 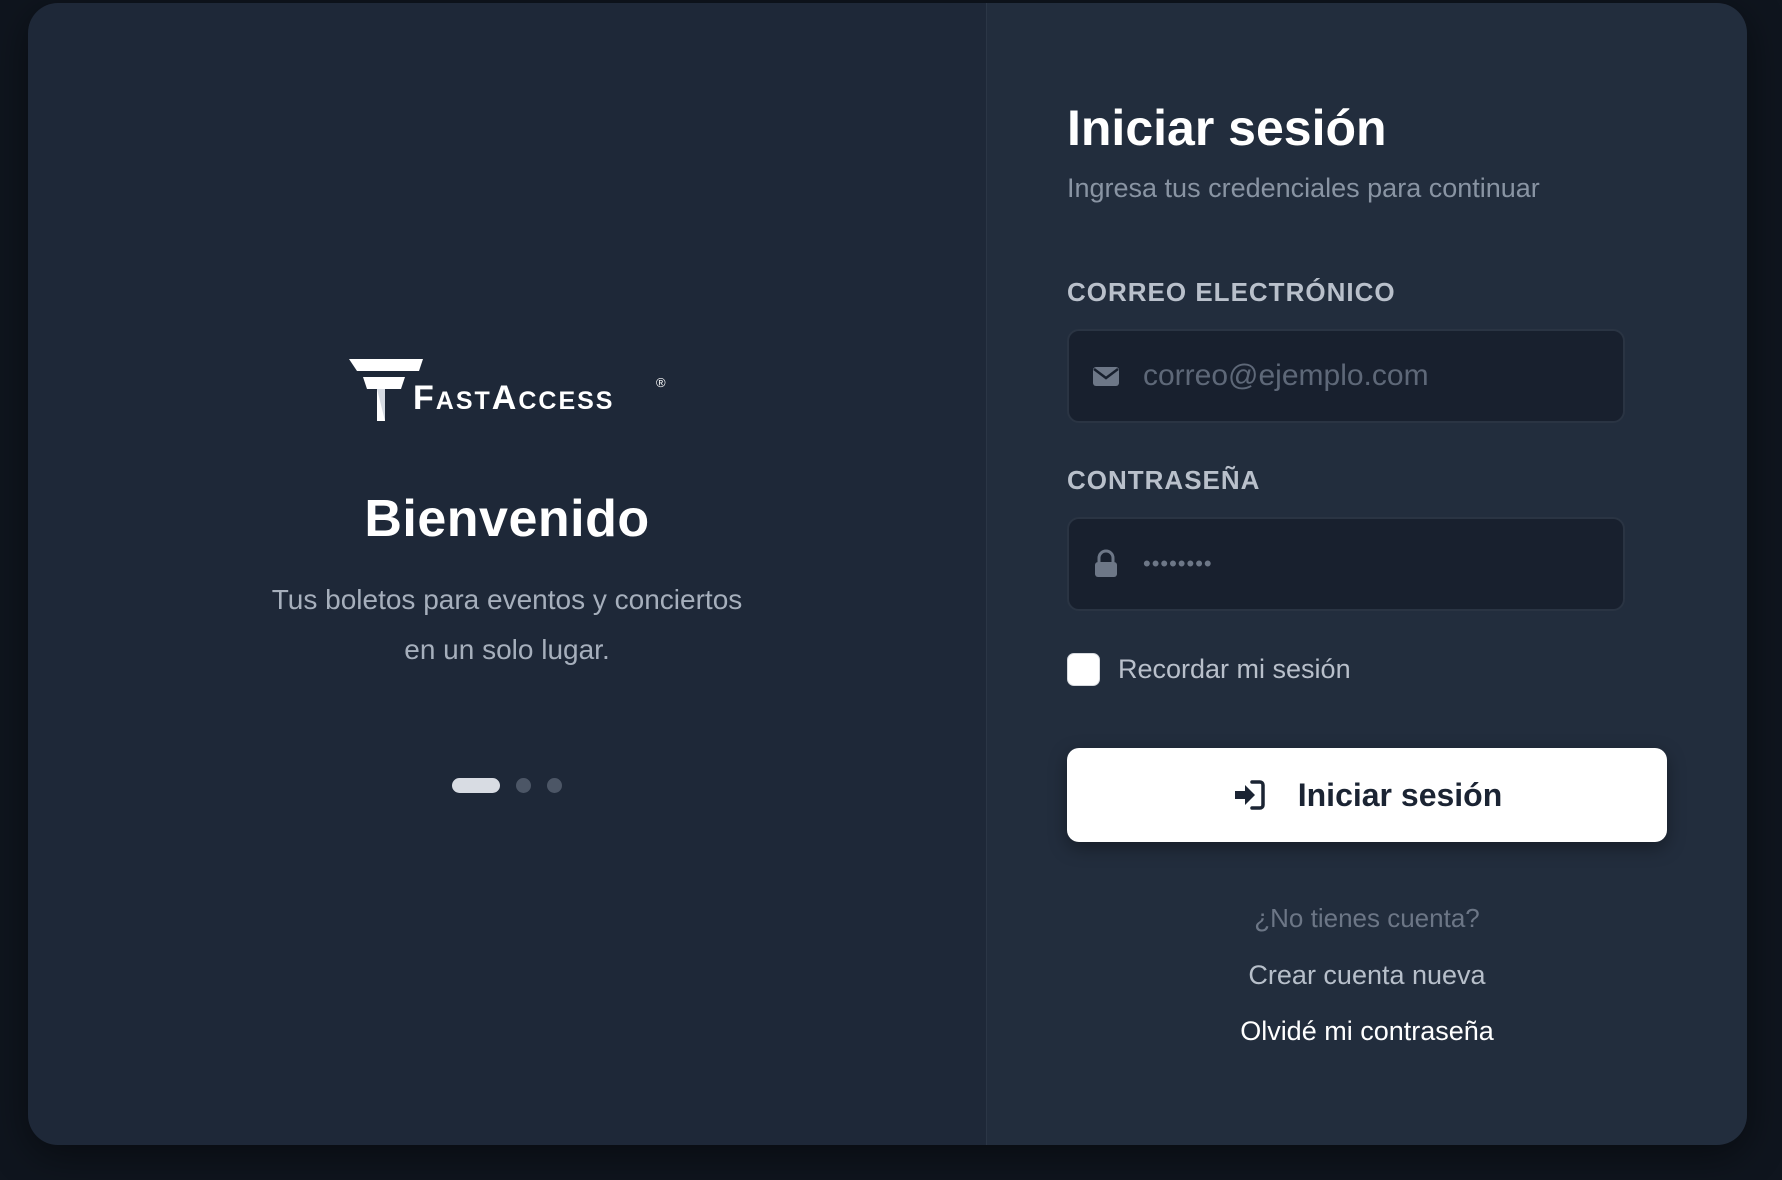 What do you see at coordinates (1367, 975) in the screenshot?
I see `create-account-link: Crear cuenta nueva` at bounding box center [1367, 975].